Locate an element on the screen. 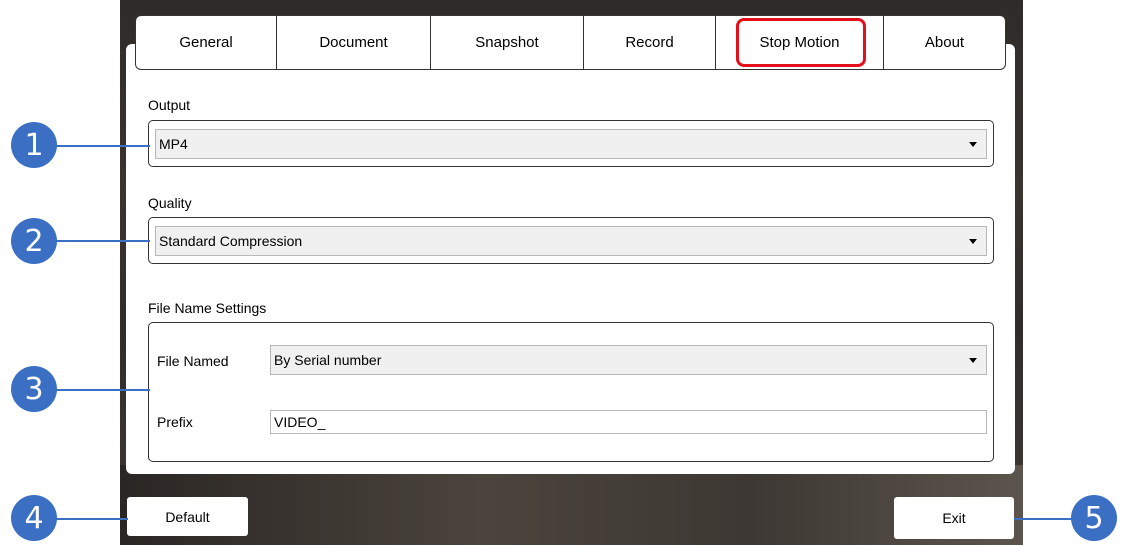 Image resolution: width=1121 pixels, height=545 pixels. output-select: MP4 is located at coordinates (571, 144).